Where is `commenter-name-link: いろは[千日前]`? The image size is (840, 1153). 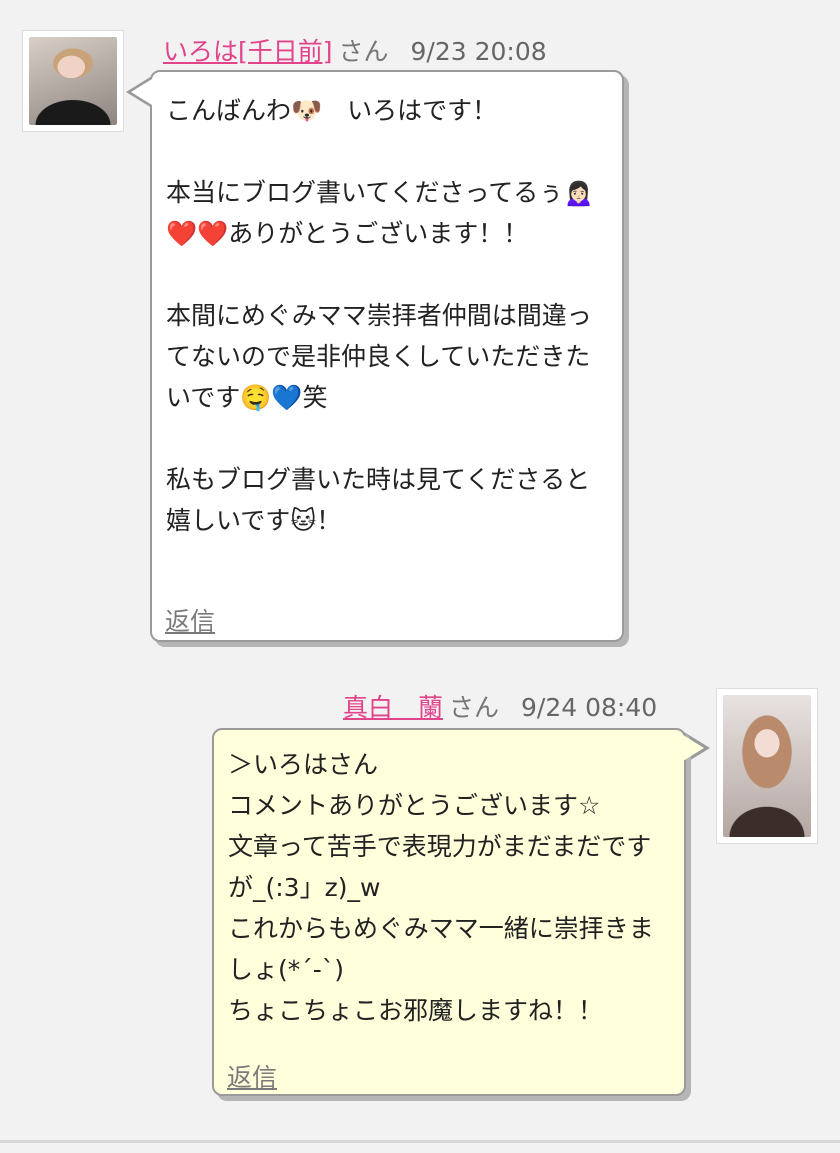 commenter-name-link: いろは[千日前] is located at coordinates (248, 51).